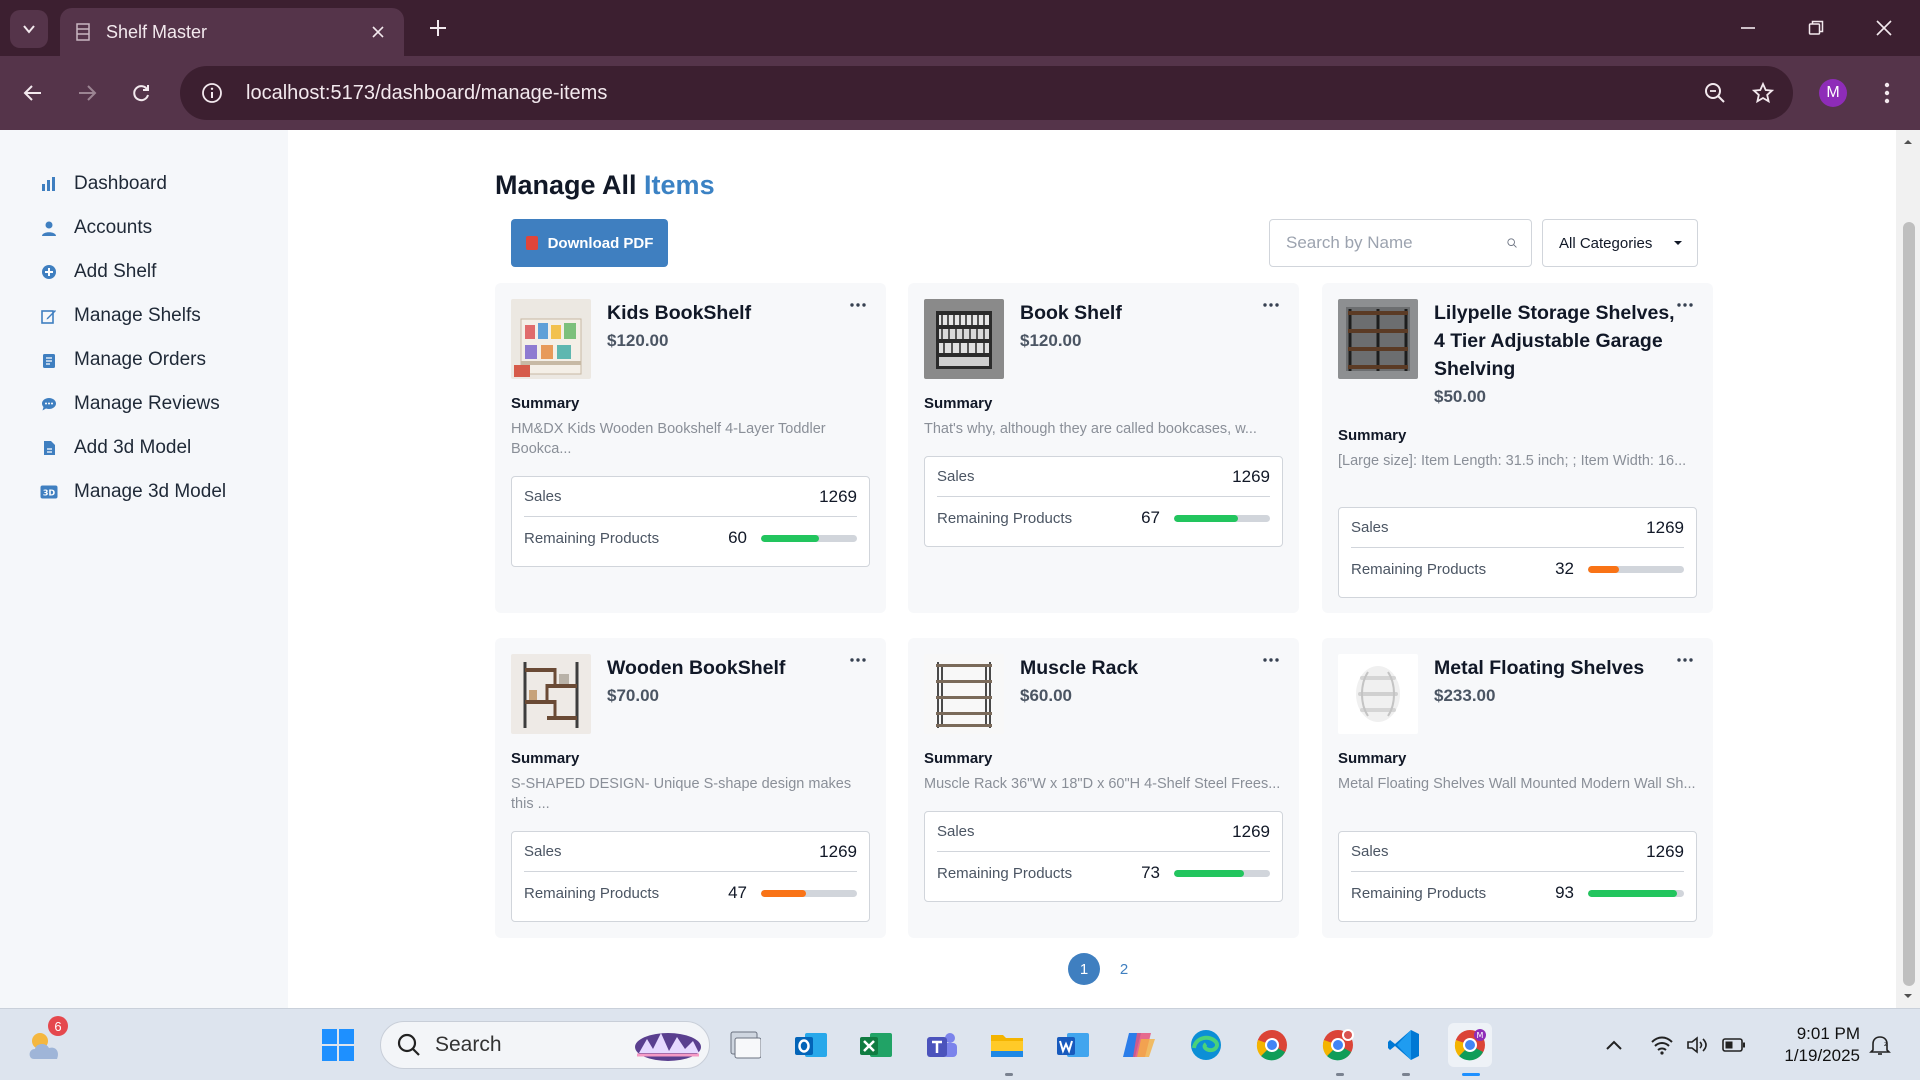 Image resolution: width=1920 pixels, height=1080 pixels. What do you see at coordinates (543, 496) in the screenshot?
I see `sales-label: Sales` at bounding box center [543, 496].